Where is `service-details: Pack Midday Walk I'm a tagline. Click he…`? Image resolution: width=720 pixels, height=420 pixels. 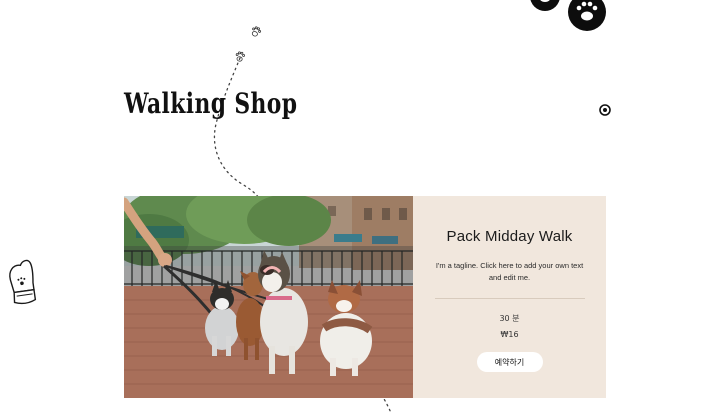
service-details: Pack Midday Walk I'm a tagline. Click he… is located at coordinates (509, 297).